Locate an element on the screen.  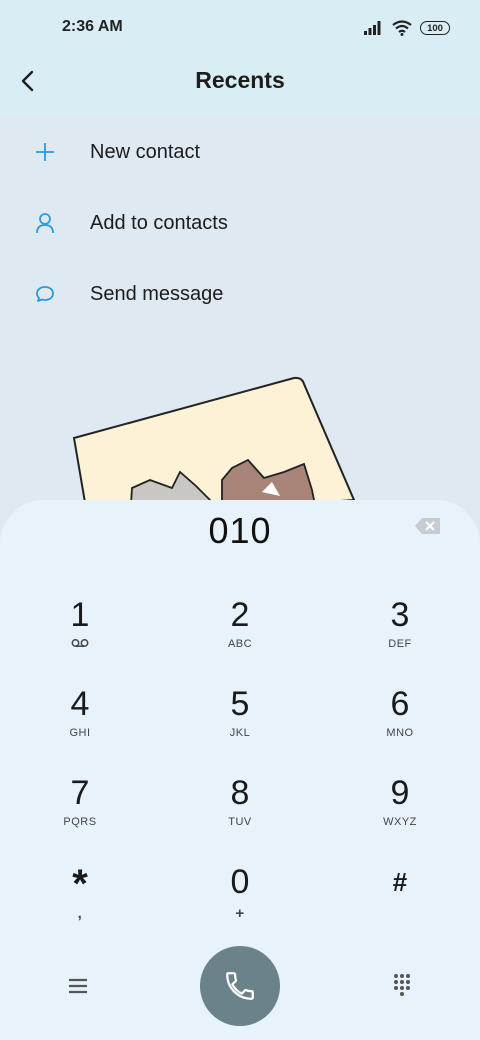
key-7: 7 PQRS is located at coordinates (80, 814).